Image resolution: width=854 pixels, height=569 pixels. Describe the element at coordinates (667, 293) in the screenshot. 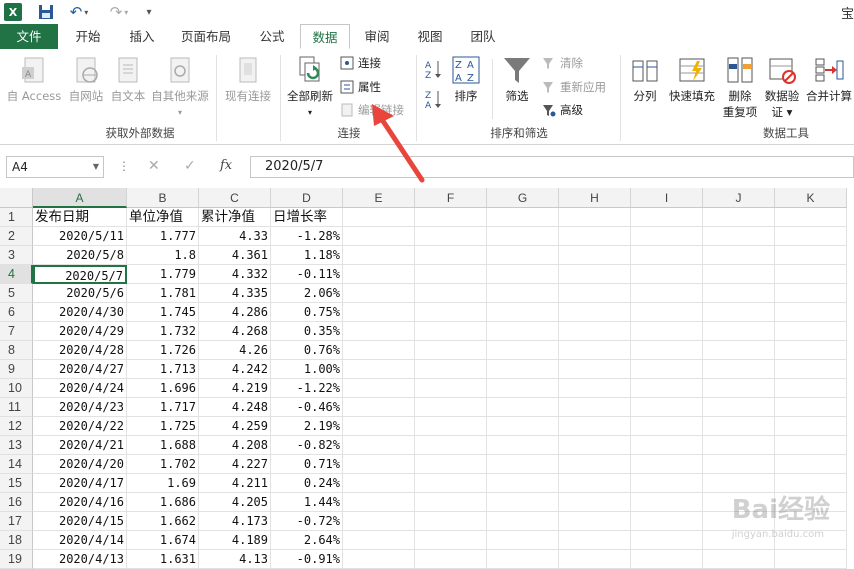

I see `cell-i5` at that location.